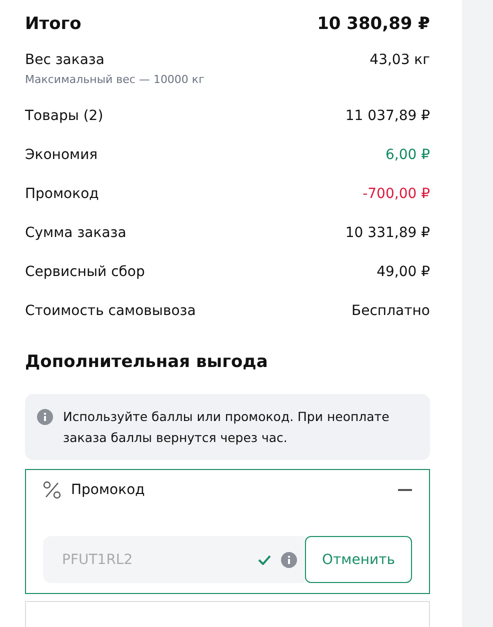  Describe the element at coordinates (108, 490) in the screenshot. I see `promo-title: Промокод` at that location.